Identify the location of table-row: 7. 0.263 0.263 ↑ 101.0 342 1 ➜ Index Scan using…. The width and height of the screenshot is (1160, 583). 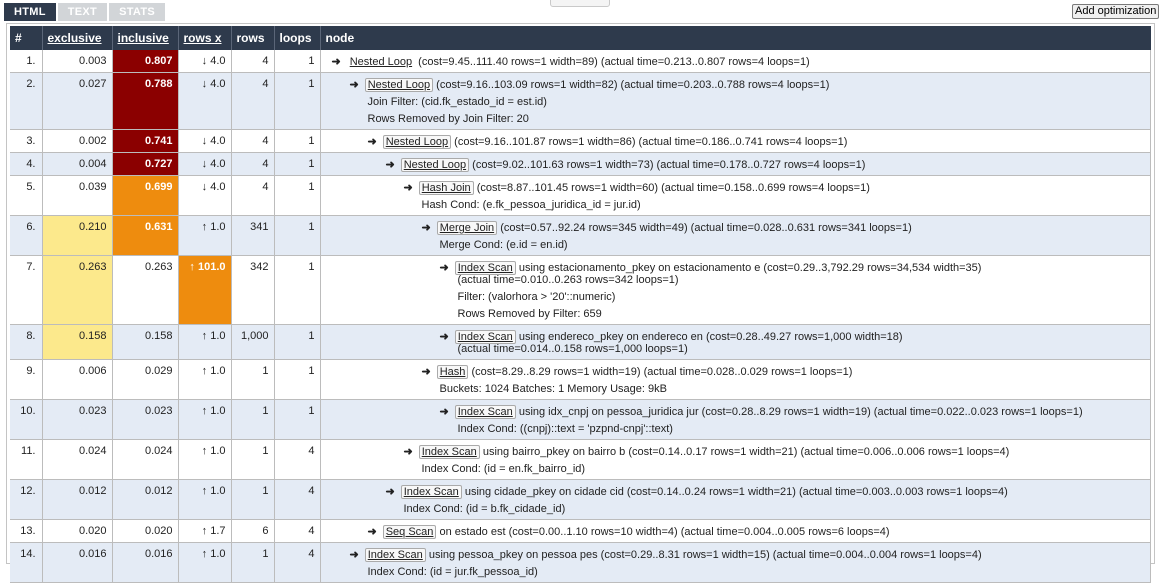
(580, 290).